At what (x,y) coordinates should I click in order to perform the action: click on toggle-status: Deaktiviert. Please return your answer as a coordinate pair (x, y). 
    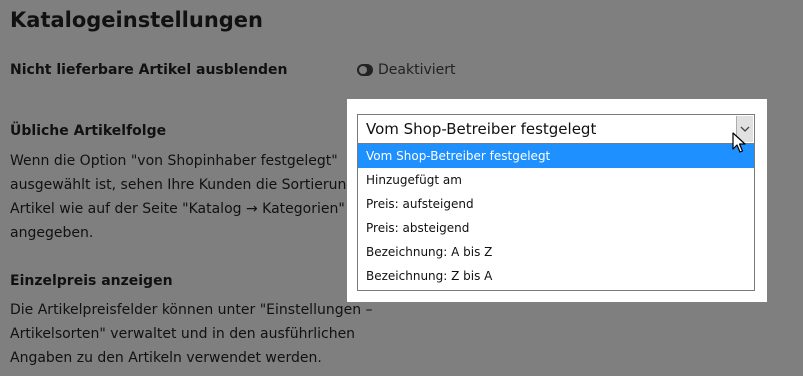
    Looking at the image, I should click on (417, 70).